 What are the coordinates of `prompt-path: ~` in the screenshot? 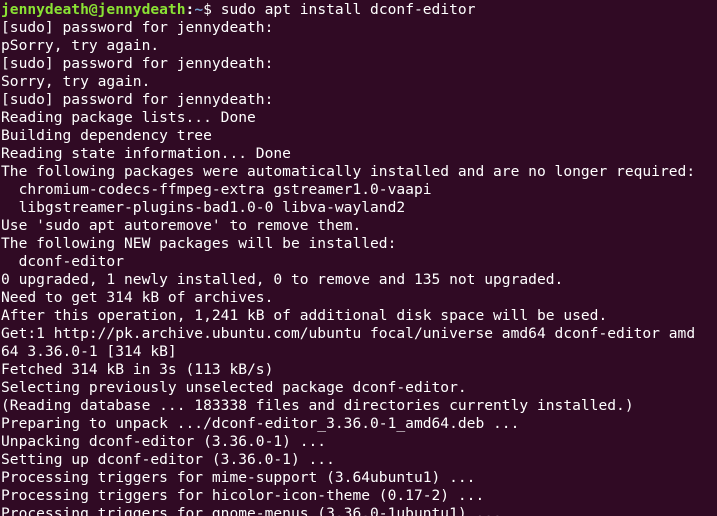 It's located at (199, 9).